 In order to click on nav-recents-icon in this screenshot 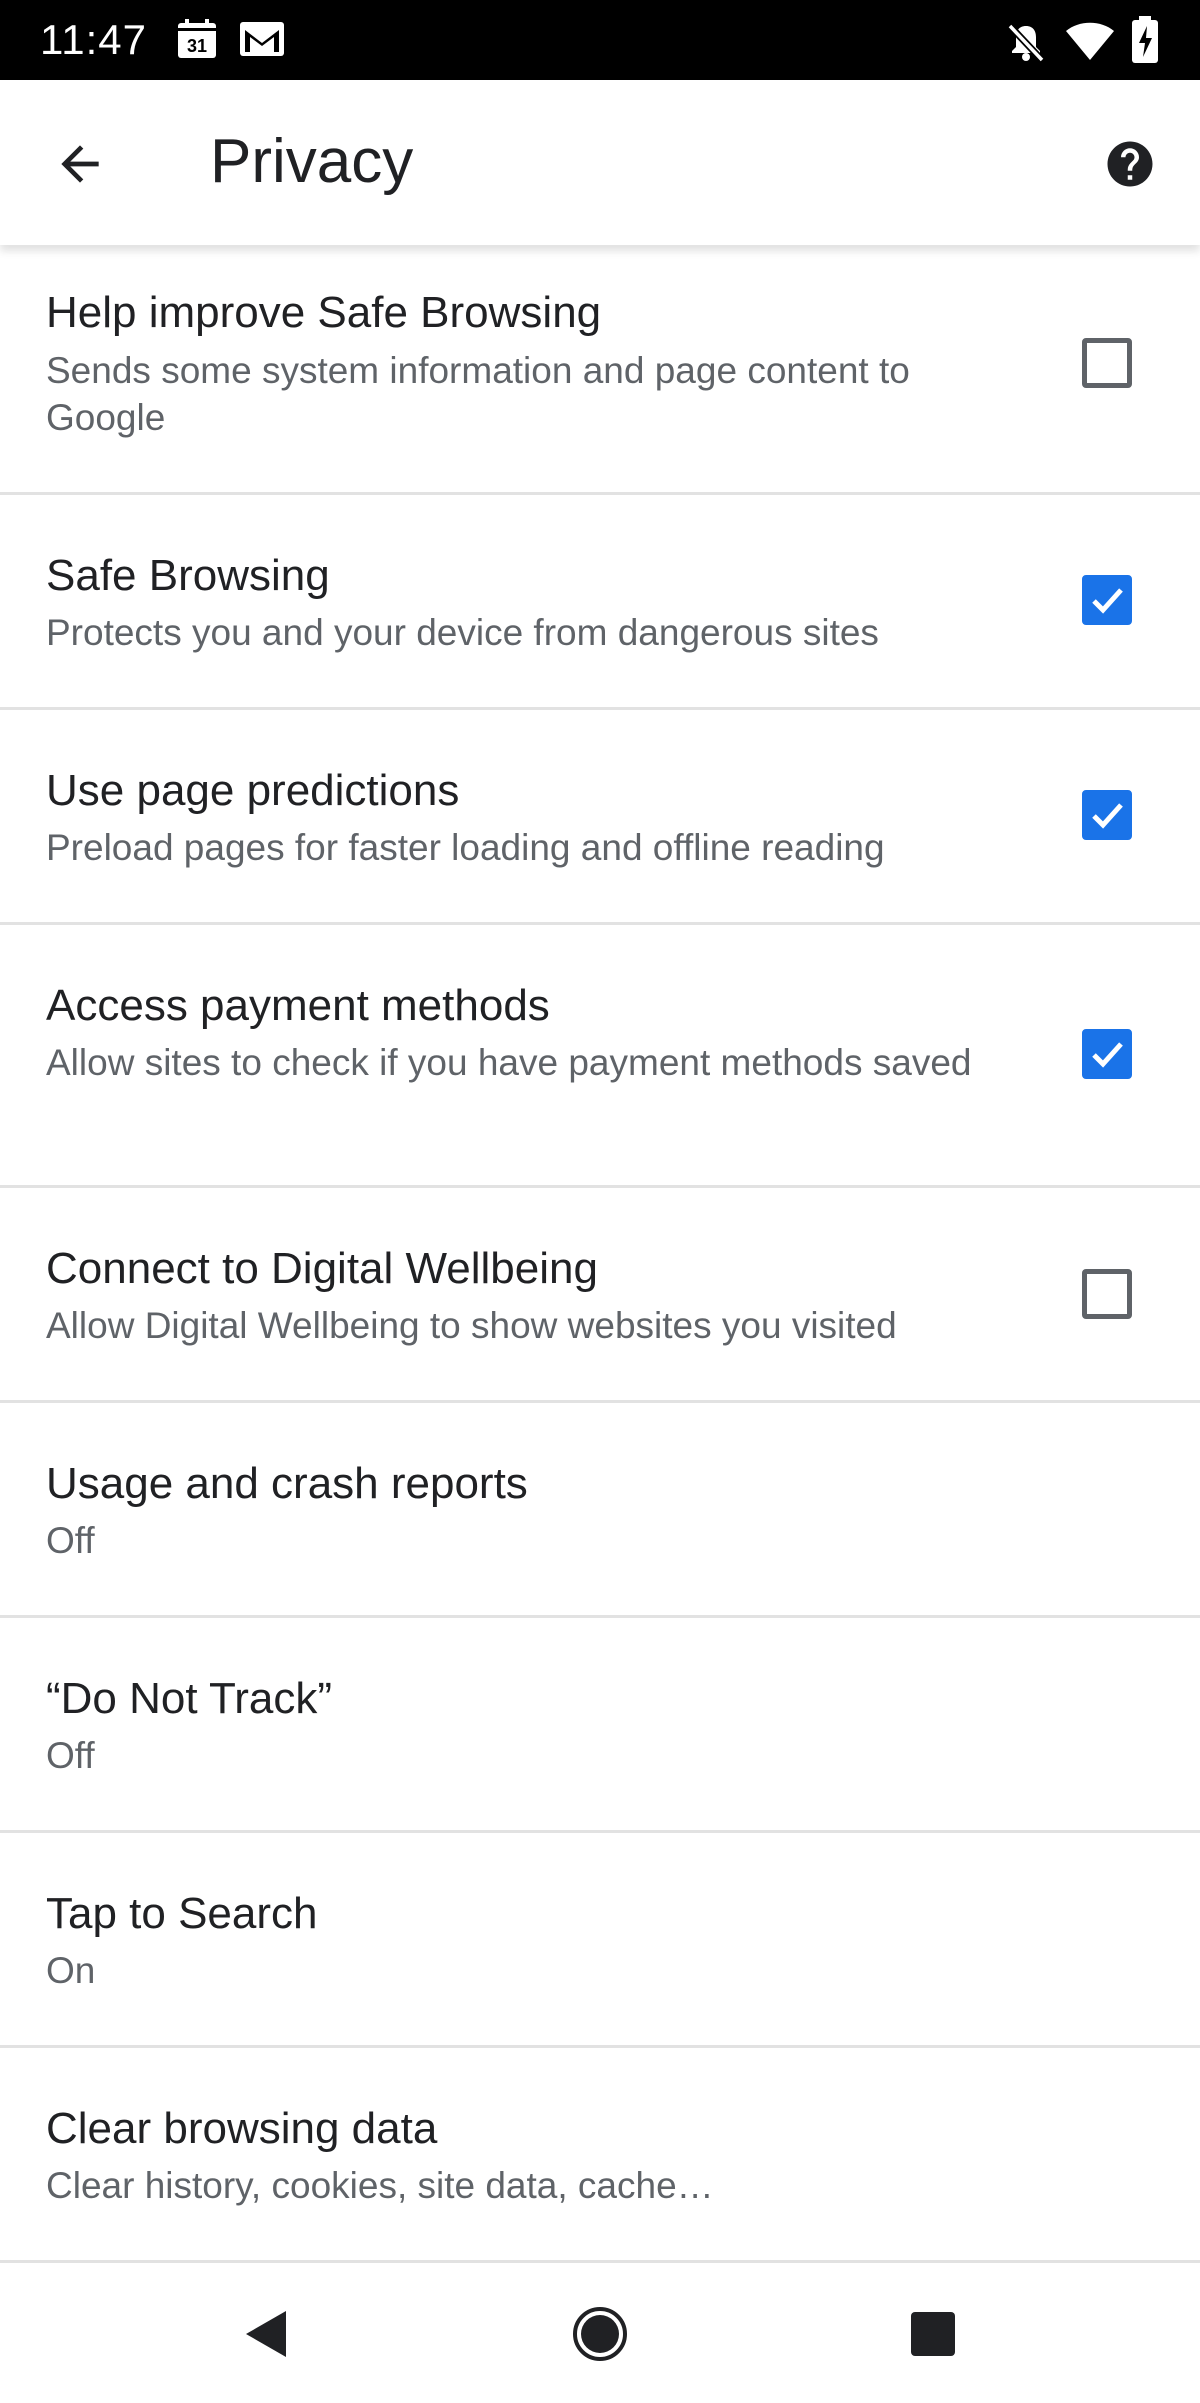, I will do `click(933, 2334)`.